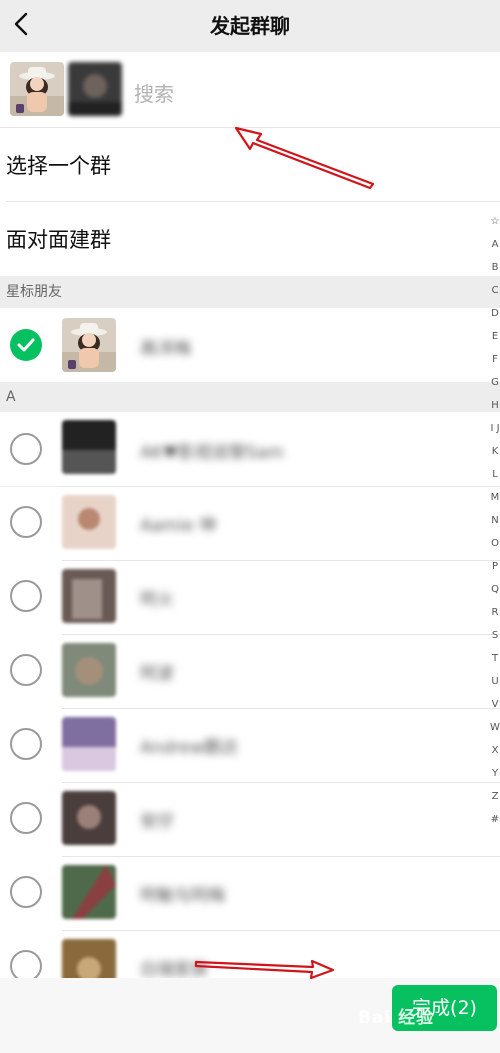 The width and height of the screenshot is (500, 1053). I want to click on contact-row: 阿波, so click(250, 672).